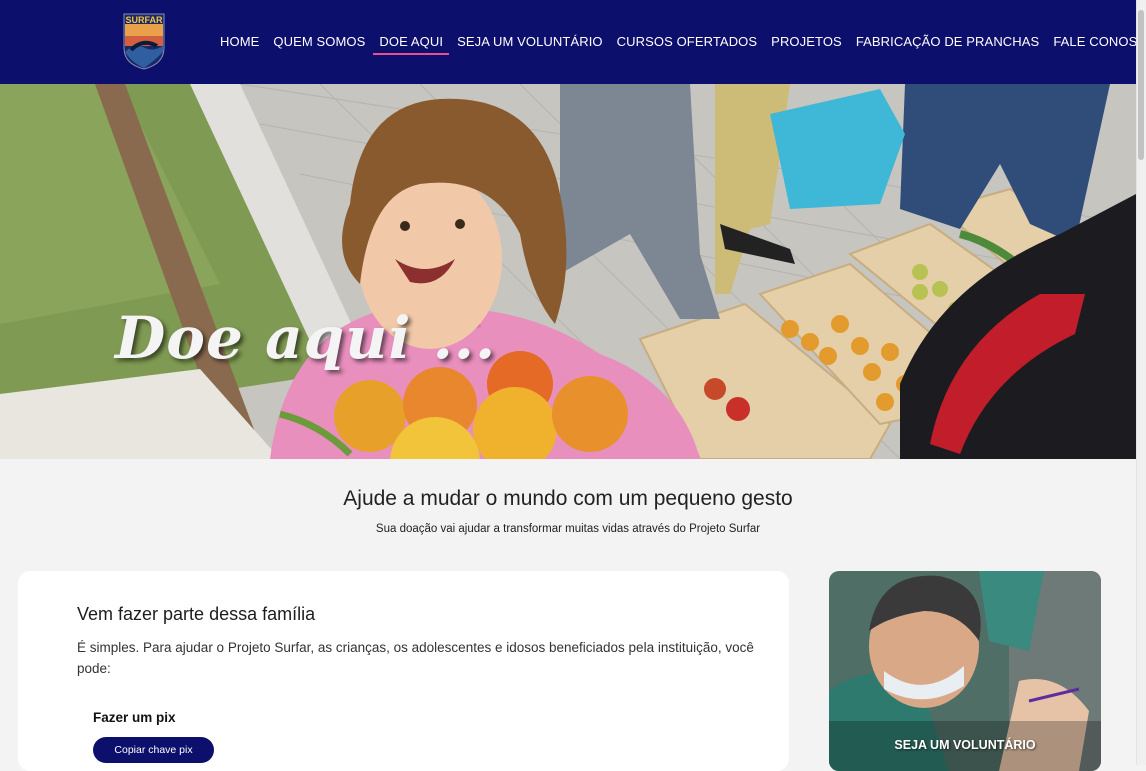 This screenshot has width=1146, height=771. Describe the element at coordinates (1141, 382) in the screenshot. I see `page-scrollbar` at that location.